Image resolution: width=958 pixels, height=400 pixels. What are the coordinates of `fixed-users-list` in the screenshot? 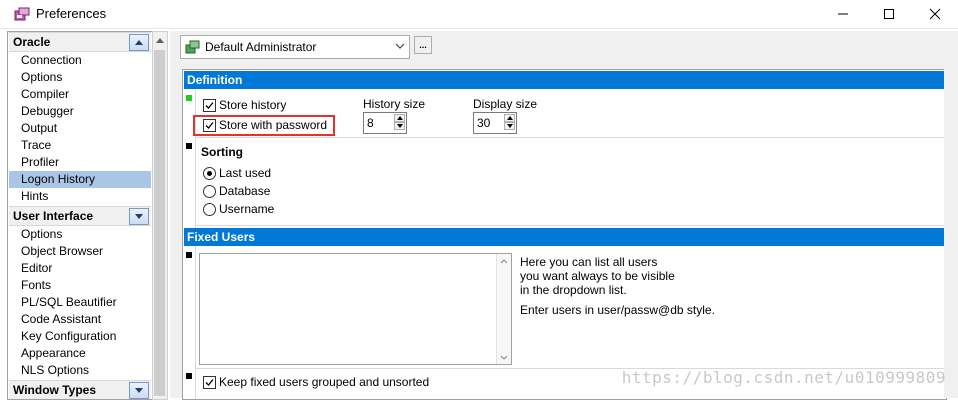 It's located at (355, 309).